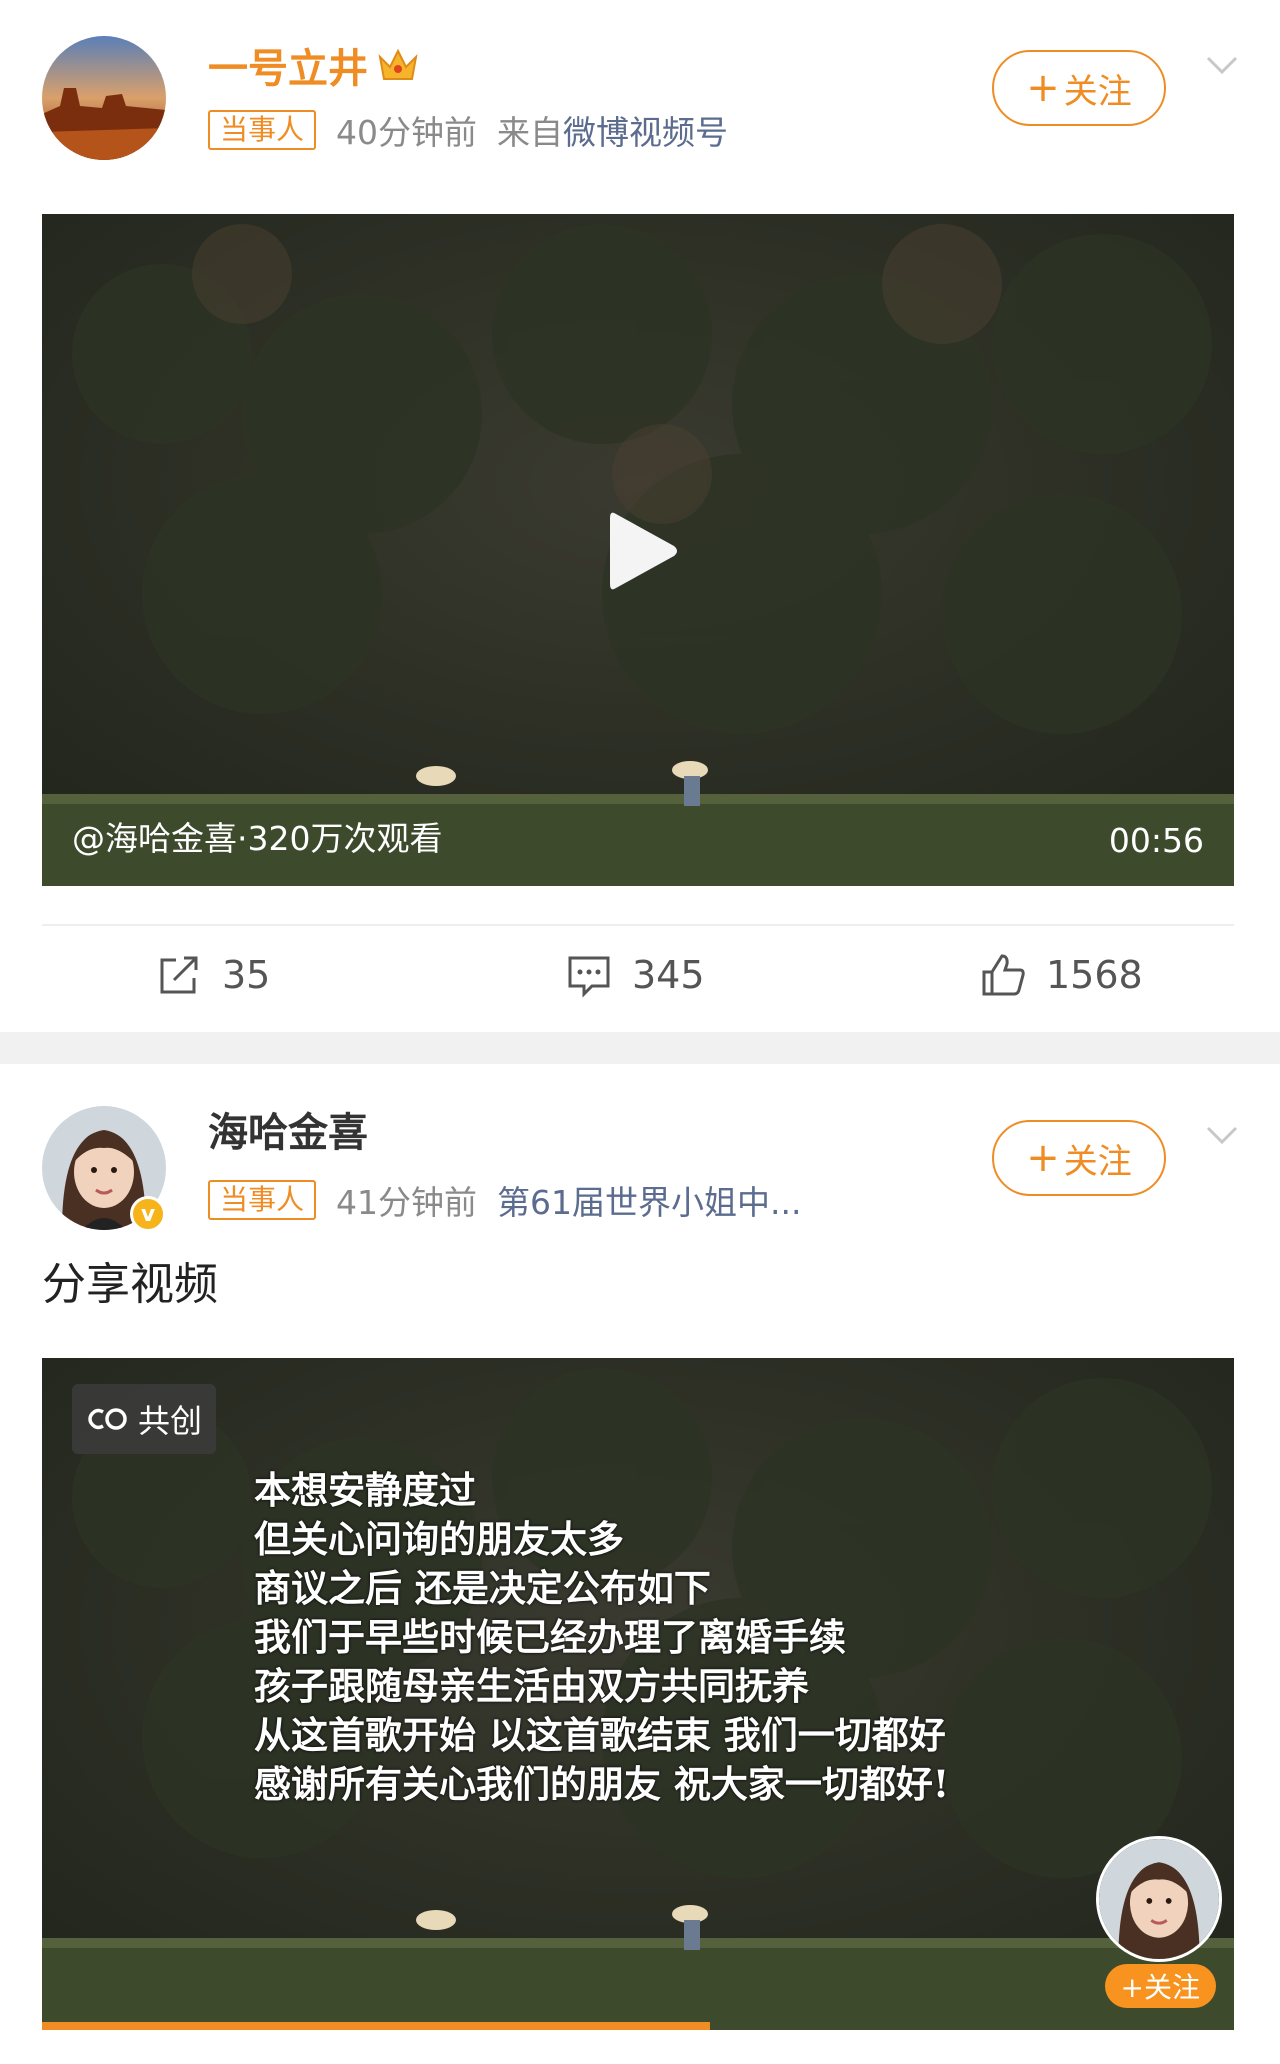 The width and height of the screenshot is (1280, 2064). Describe the element at coordinates (600, 1735) in the screenshot. I see `lyric-line: 从这首歌开始 以这首歌结束 我们一切都好` at that location.